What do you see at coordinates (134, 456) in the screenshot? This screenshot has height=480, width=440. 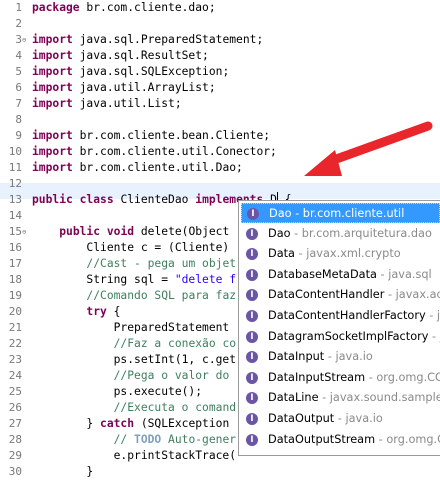 I see `code-line: e.printStackTrace(` at bounding box center [134, 456].